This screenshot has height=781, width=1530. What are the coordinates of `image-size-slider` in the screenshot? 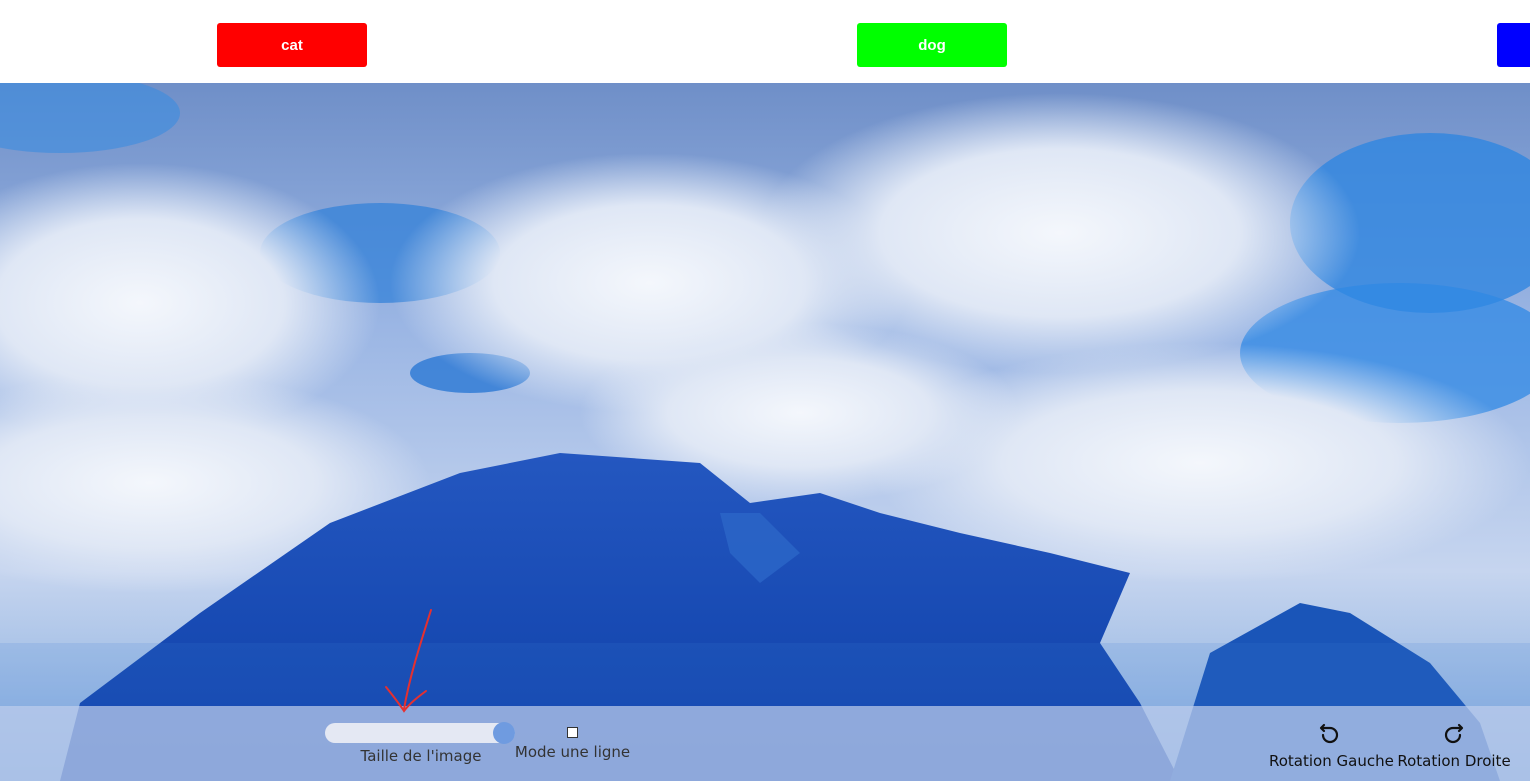 It's located at (420, 733).